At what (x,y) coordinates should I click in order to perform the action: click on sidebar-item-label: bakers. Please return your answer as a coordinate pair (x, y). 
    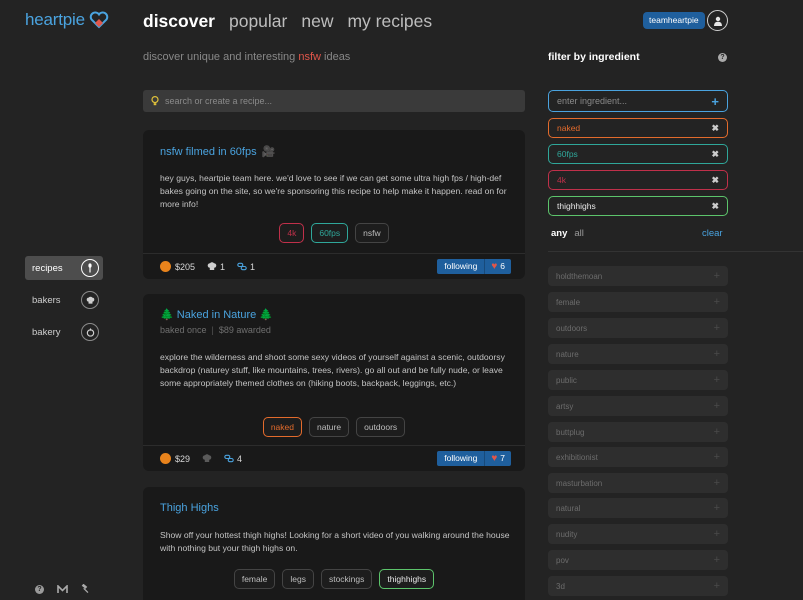
    Looking at the image, I should click on (46, 300).